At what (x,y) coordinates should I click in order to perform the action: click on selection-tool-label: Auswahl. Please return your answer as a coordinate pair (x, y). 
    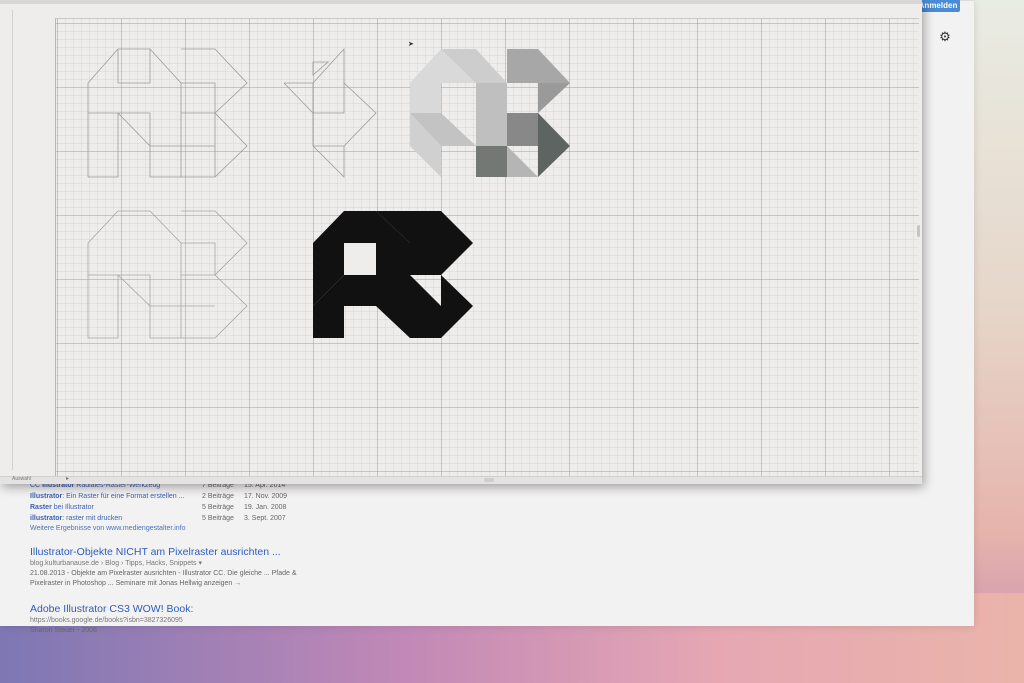
    Looking at the image, I should click on (21, 479).